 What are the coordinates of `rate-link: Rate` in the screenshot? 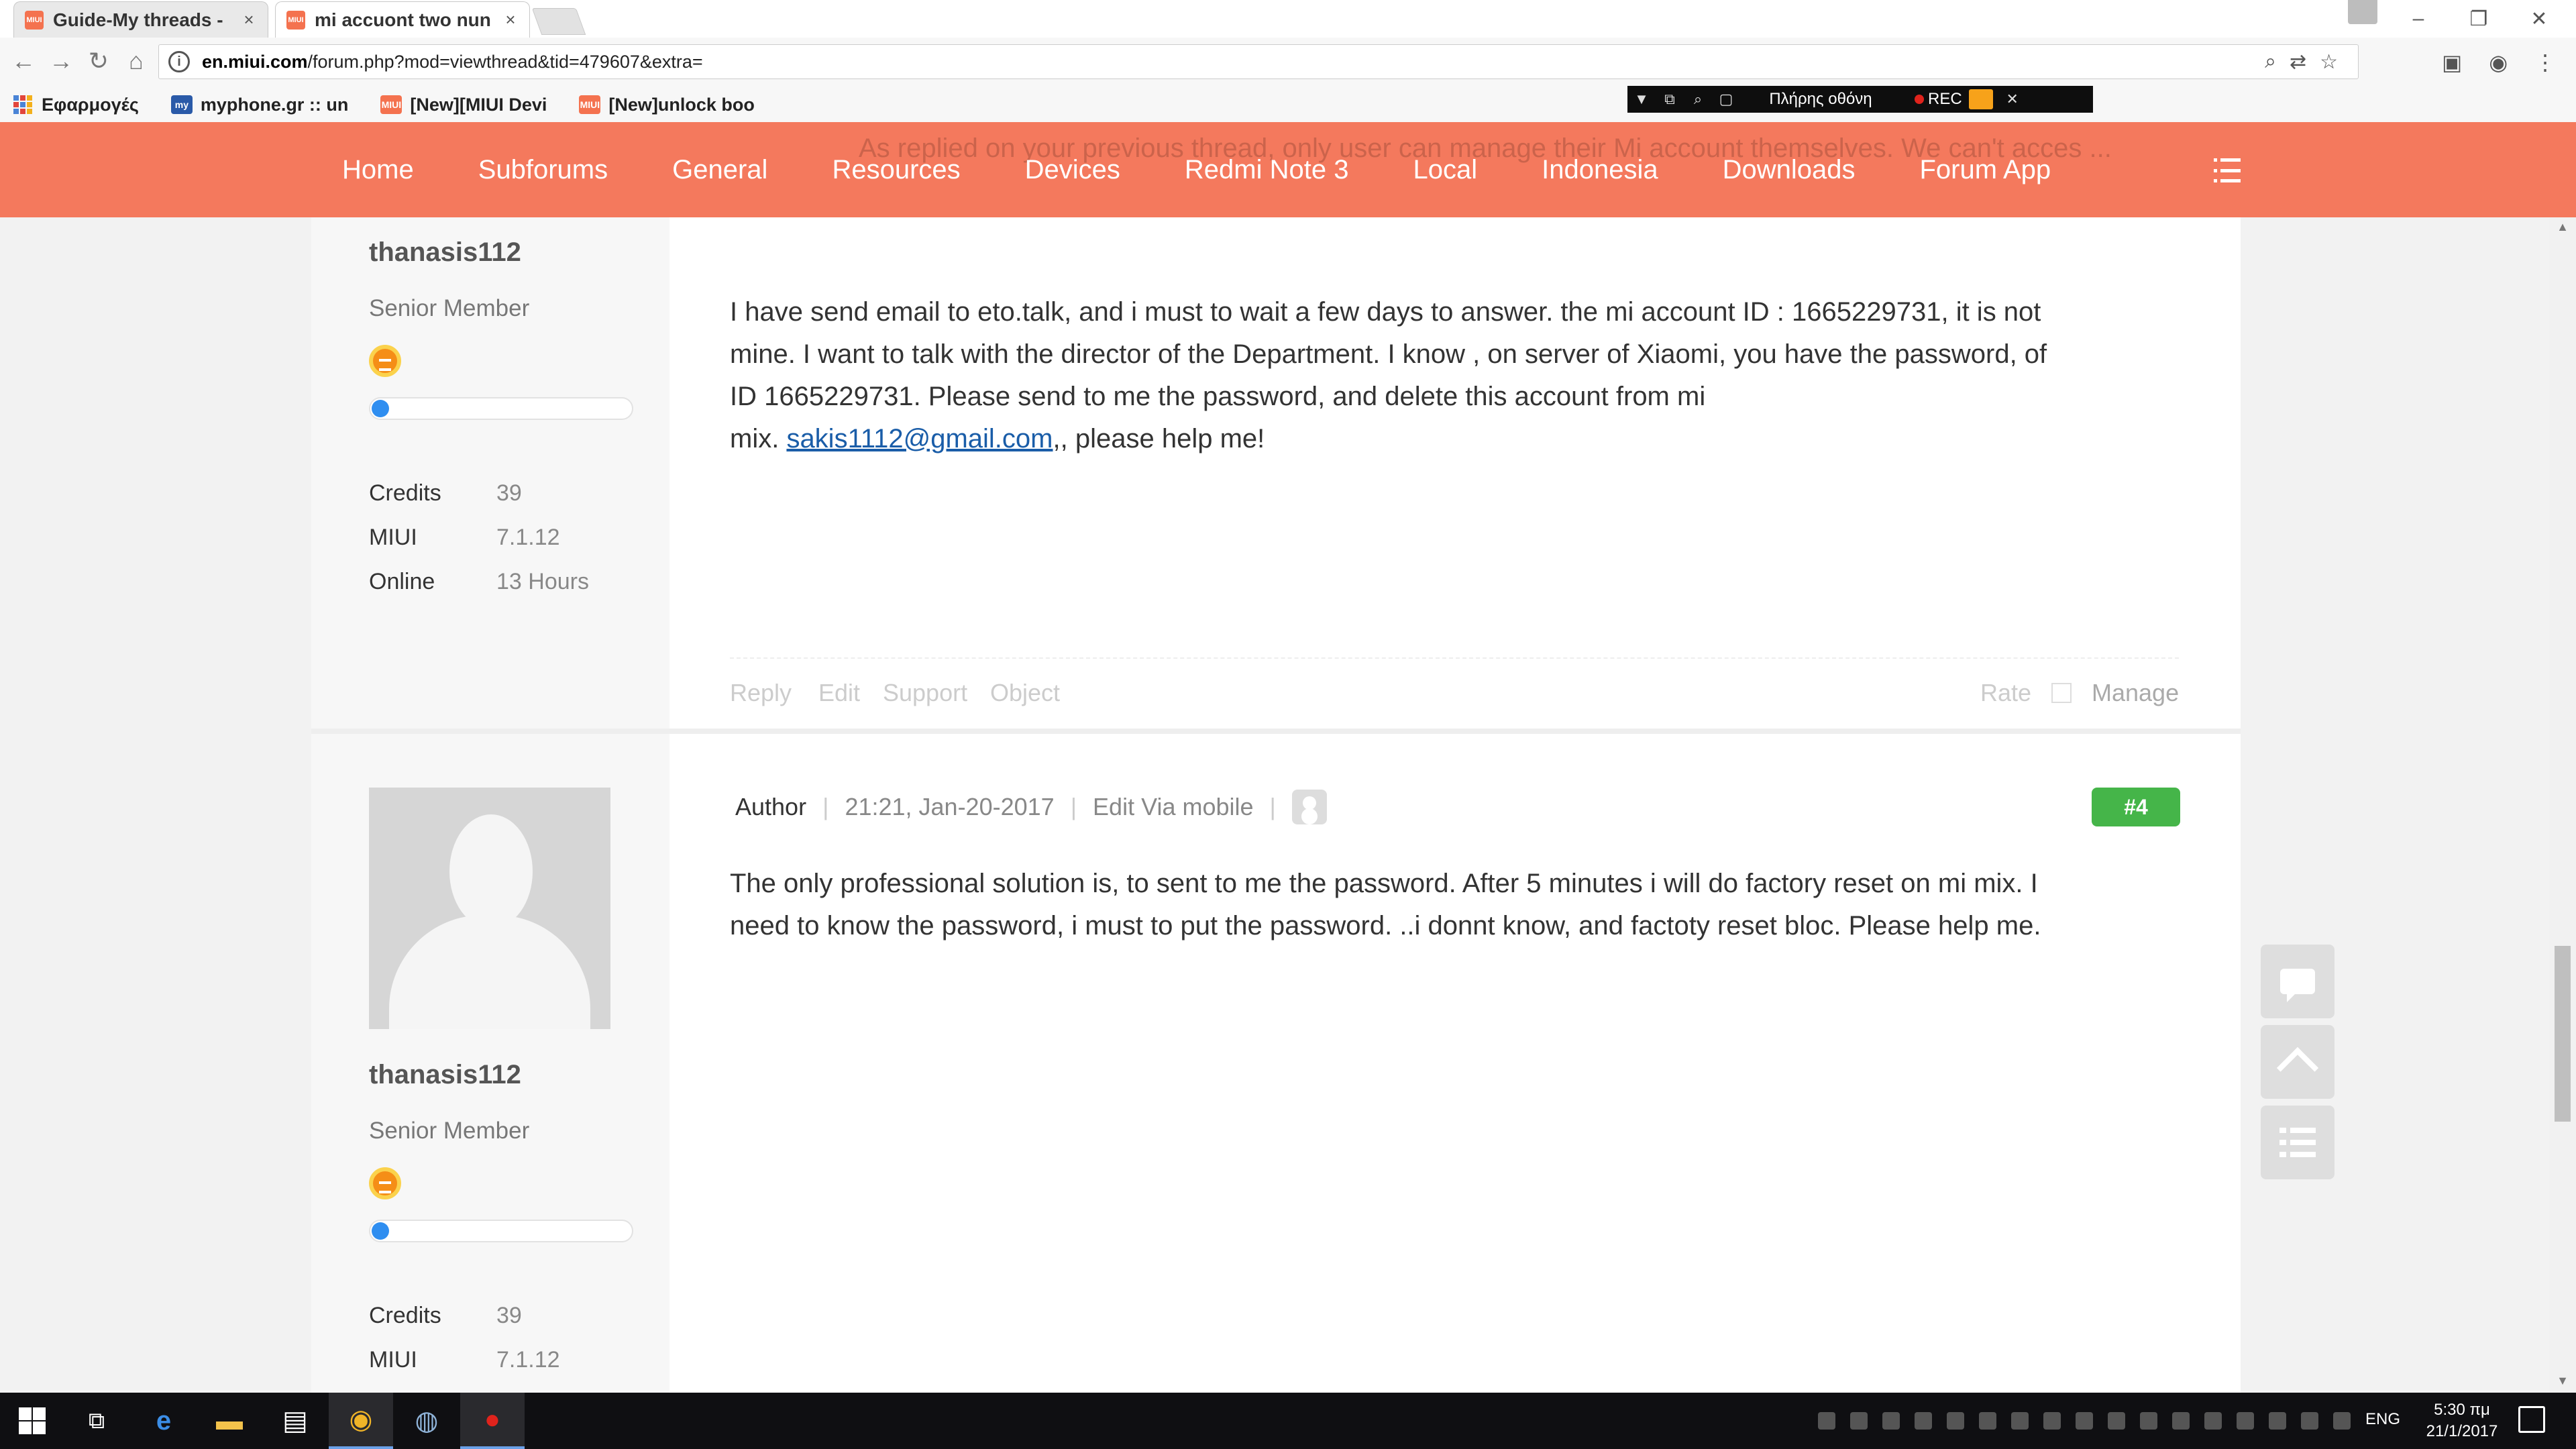 It's located at (2005, 693).